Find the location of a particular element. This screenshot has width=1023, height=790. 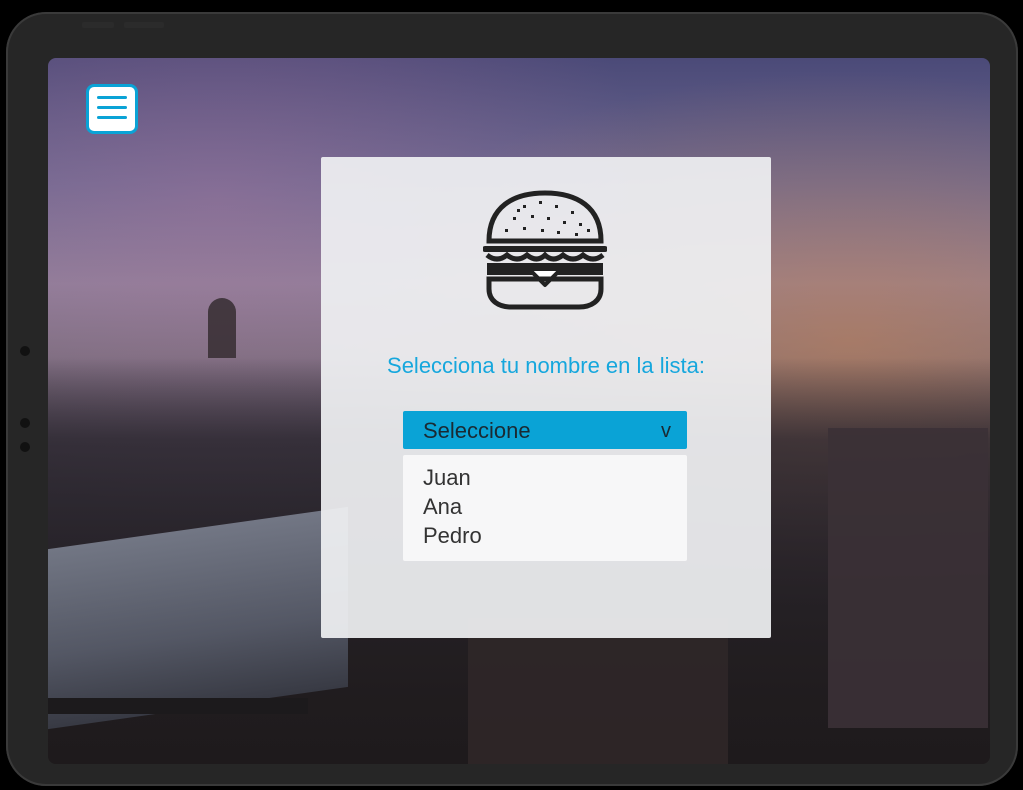

volume-button-top is located at coordinates (98, 25).